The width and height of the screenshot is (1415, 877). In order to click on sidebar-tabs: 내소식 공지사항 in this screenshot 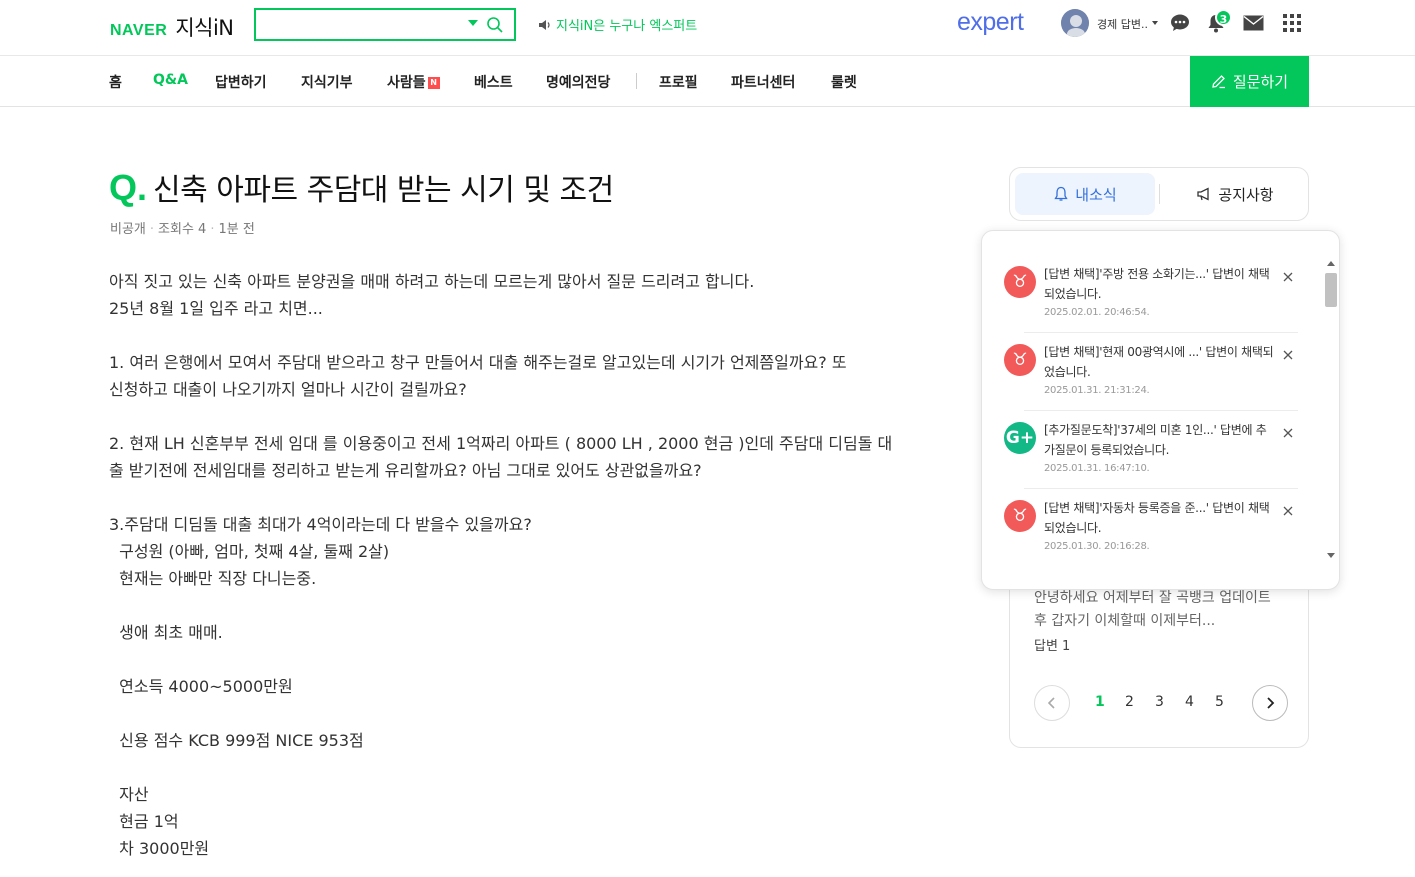, I will do `click(1159, 194)`.